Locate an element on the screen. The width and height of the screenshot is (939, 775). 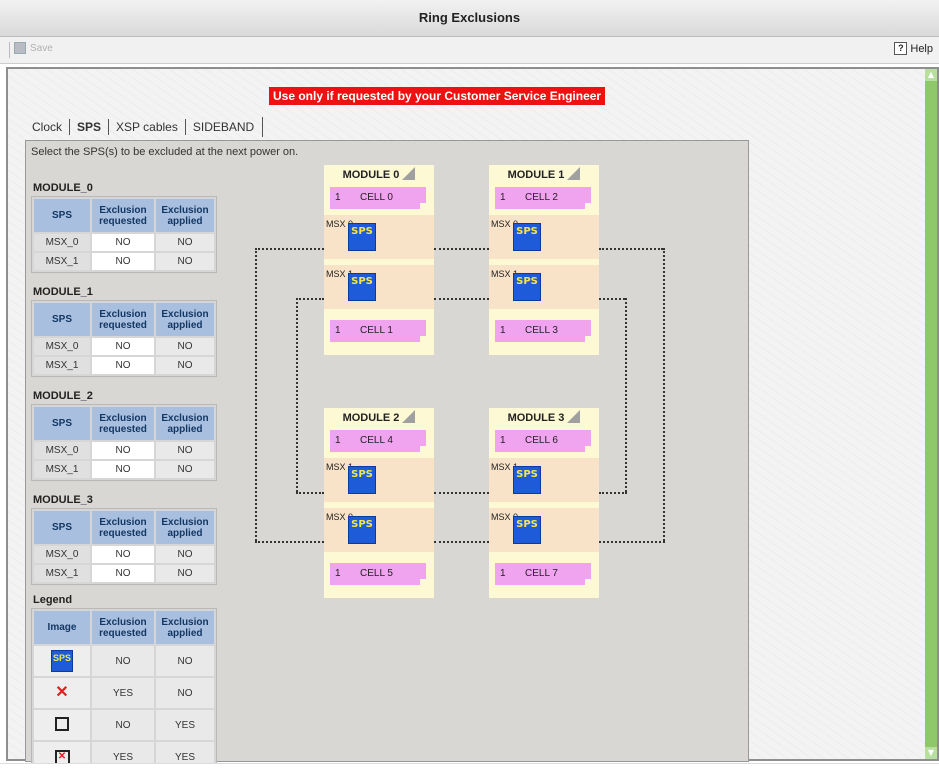
tab-xsp-cables: XSP cables is located at coordinates (147, 127).